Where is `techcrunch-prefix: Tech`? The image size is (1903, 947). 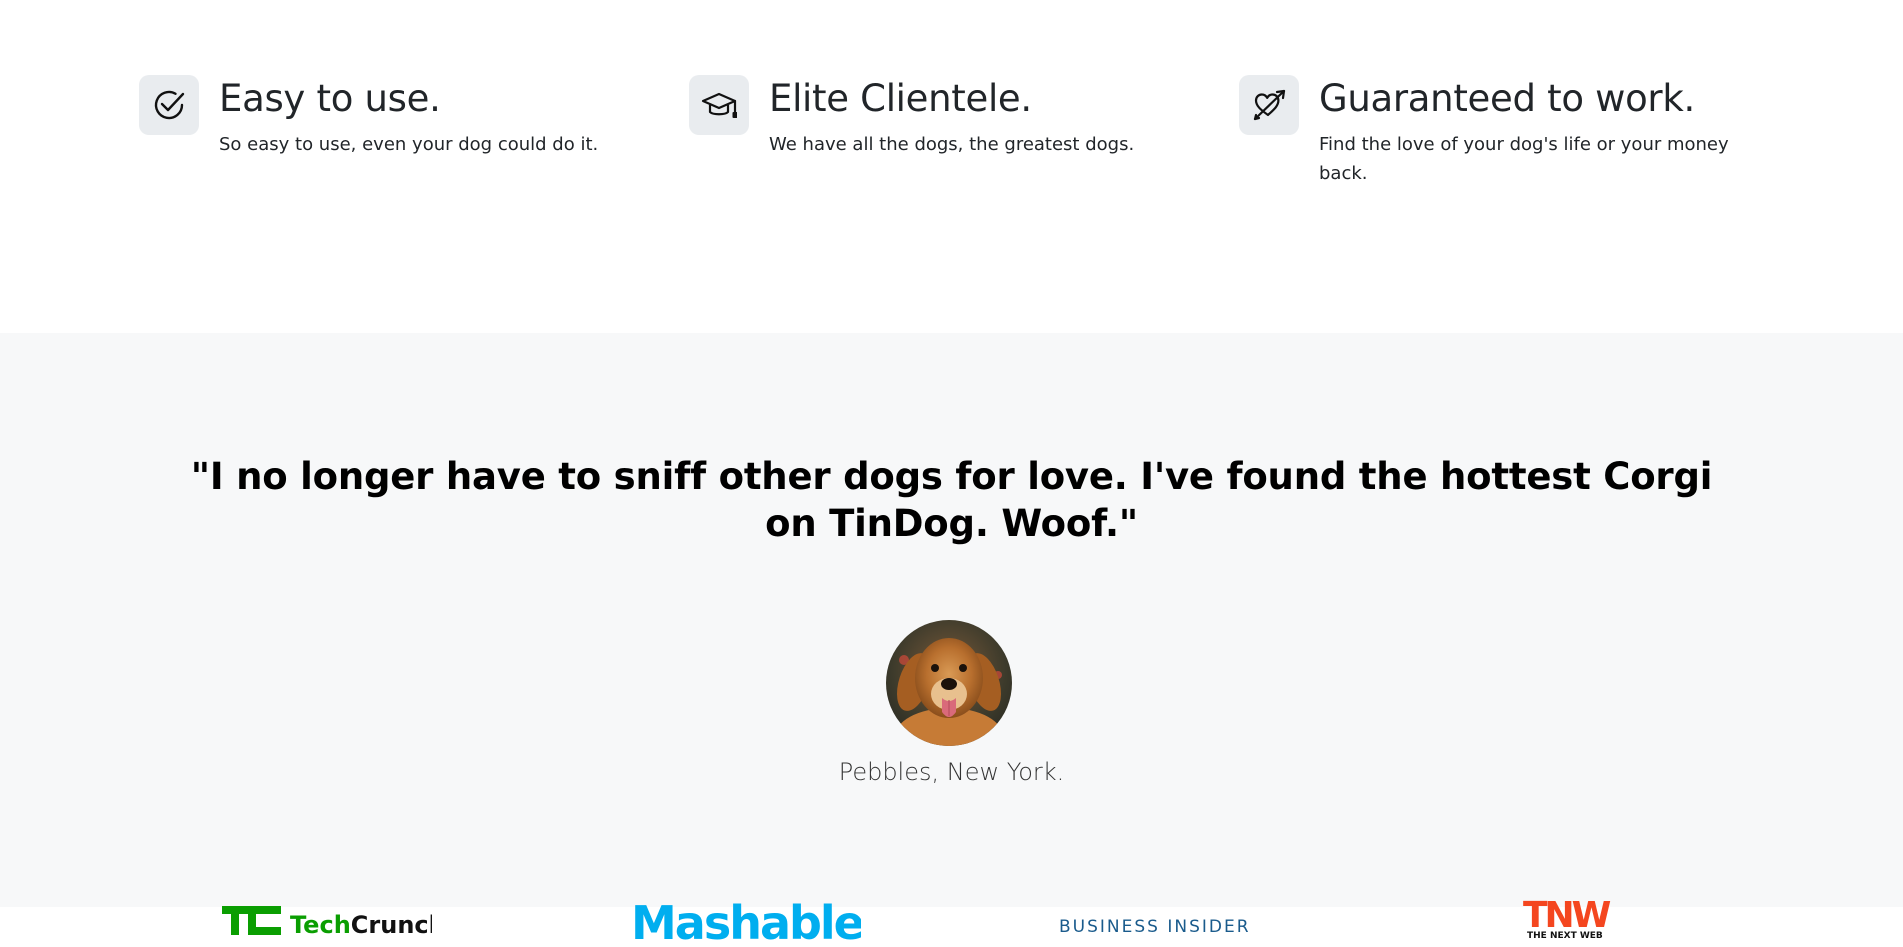
techcrunch-prefix: Tech is located at coordinates (320, 924).